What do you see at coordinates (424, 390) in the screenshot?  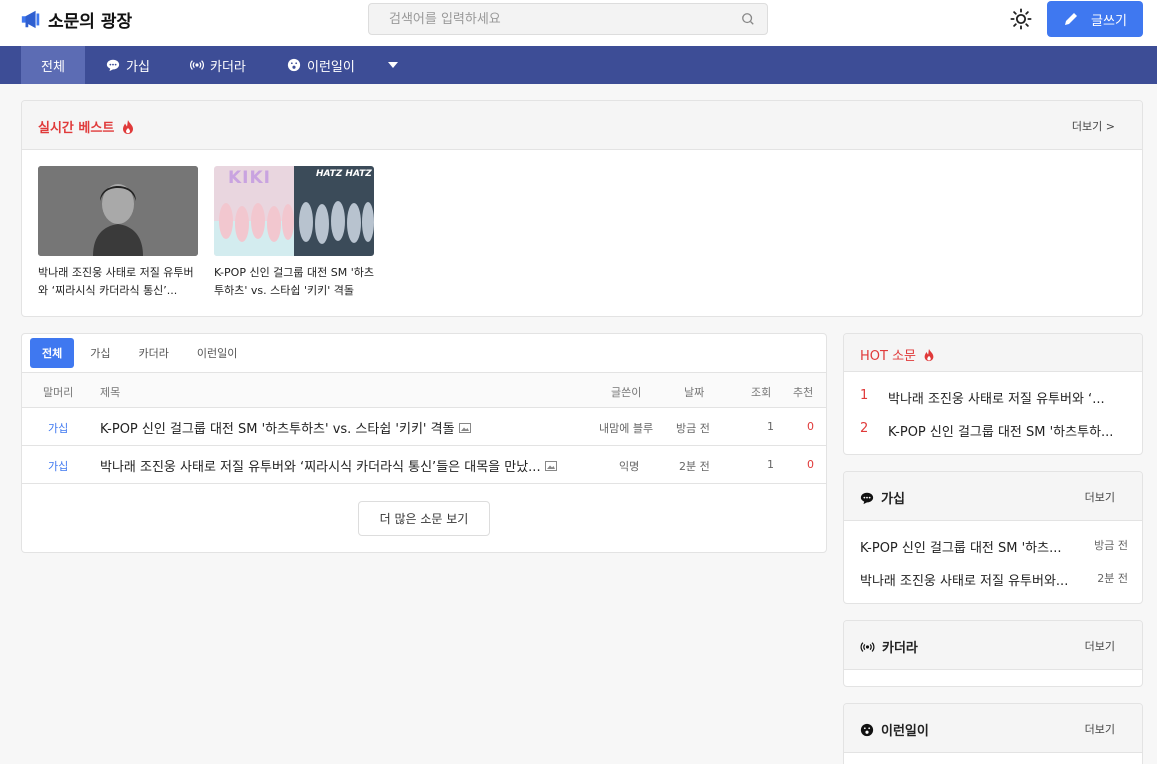 I see `table-header: 말머리 제목 글쓴이 날짜 조회 추천` at bounding box center [424, 390].